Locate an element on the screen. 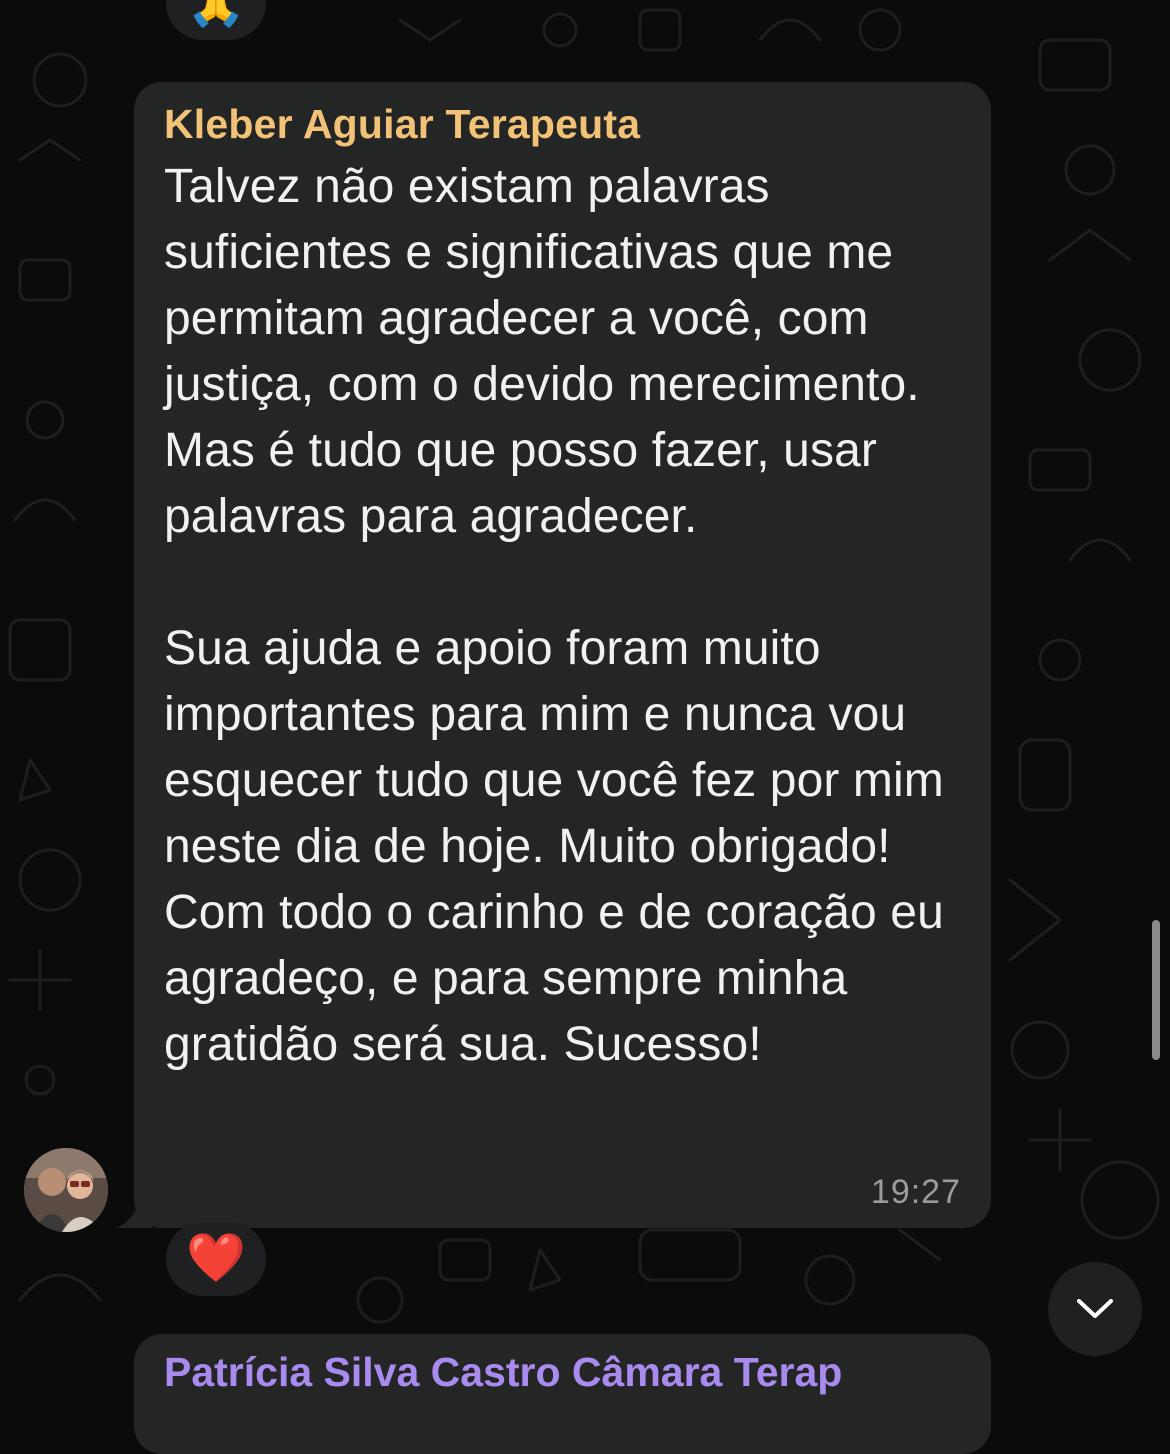  sender-name: Kleber Aguiar Terapeuta is located at coordinates (562, 124).